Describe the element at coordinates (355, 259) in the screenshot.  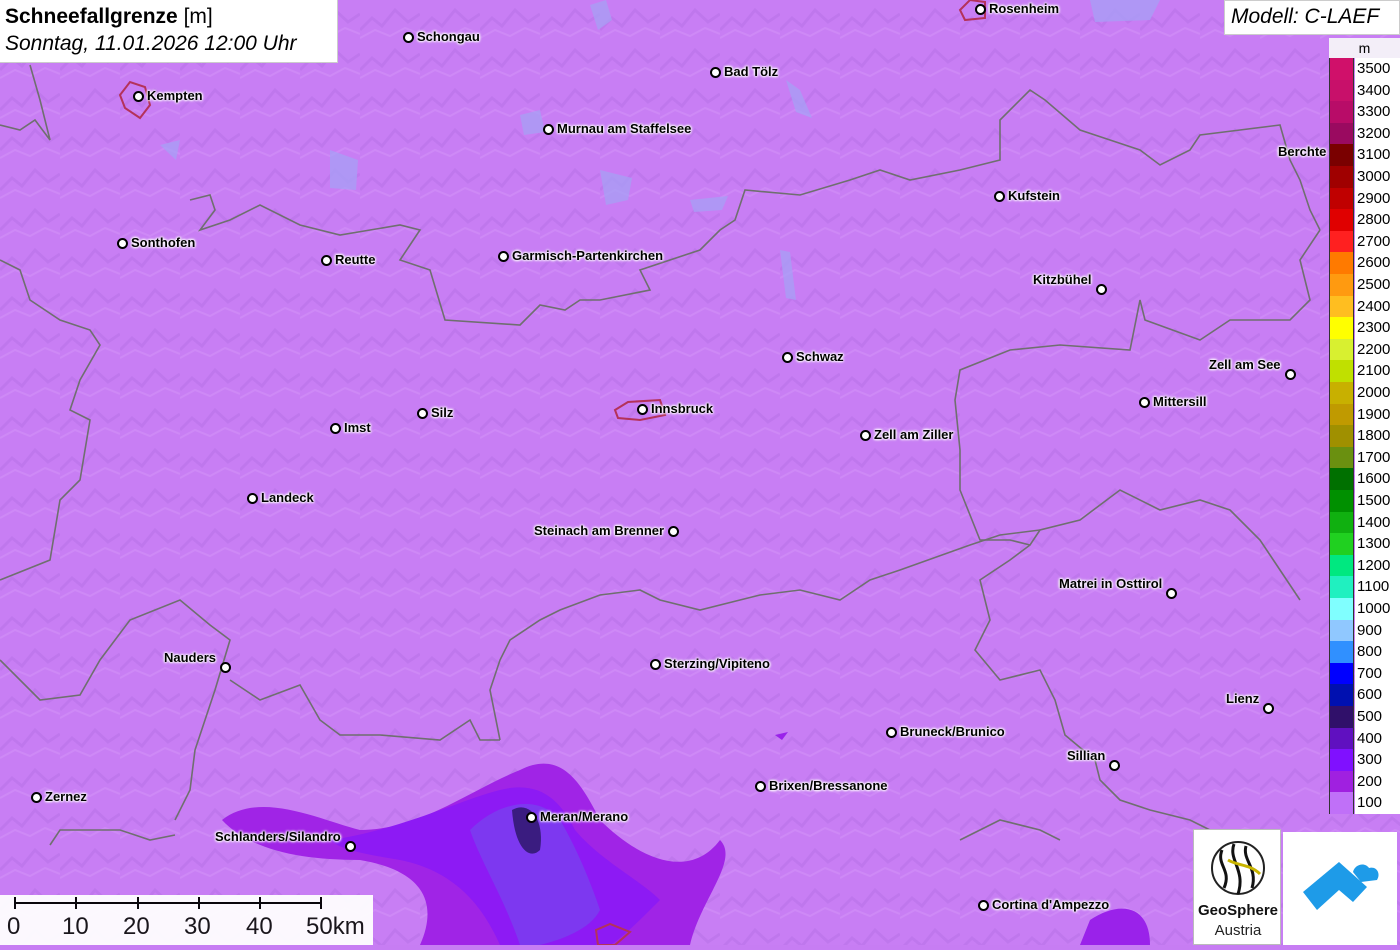
I see `city-label: Reutte` at that location.